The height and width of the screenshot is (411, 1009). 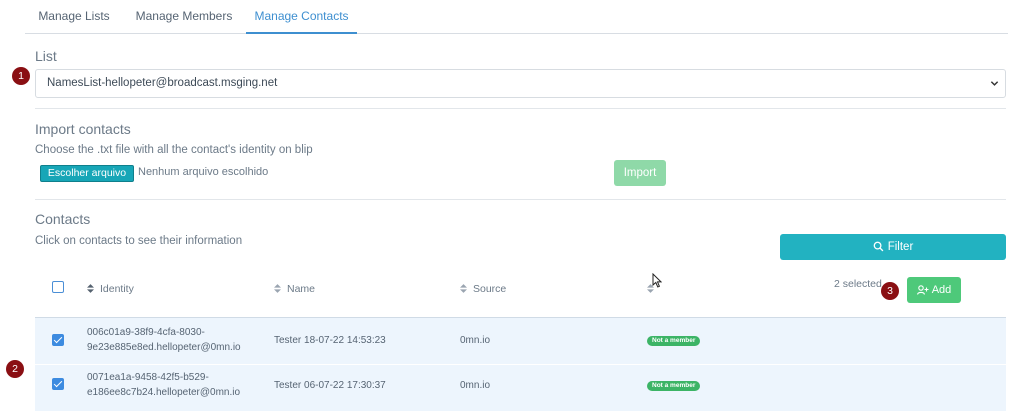 What do you see at coordinates (164, 347) in the screenshot?
I see `identity-line: 9e23e885e8ed.hellopeter@0mn.io` at bounding box center [164, 347].